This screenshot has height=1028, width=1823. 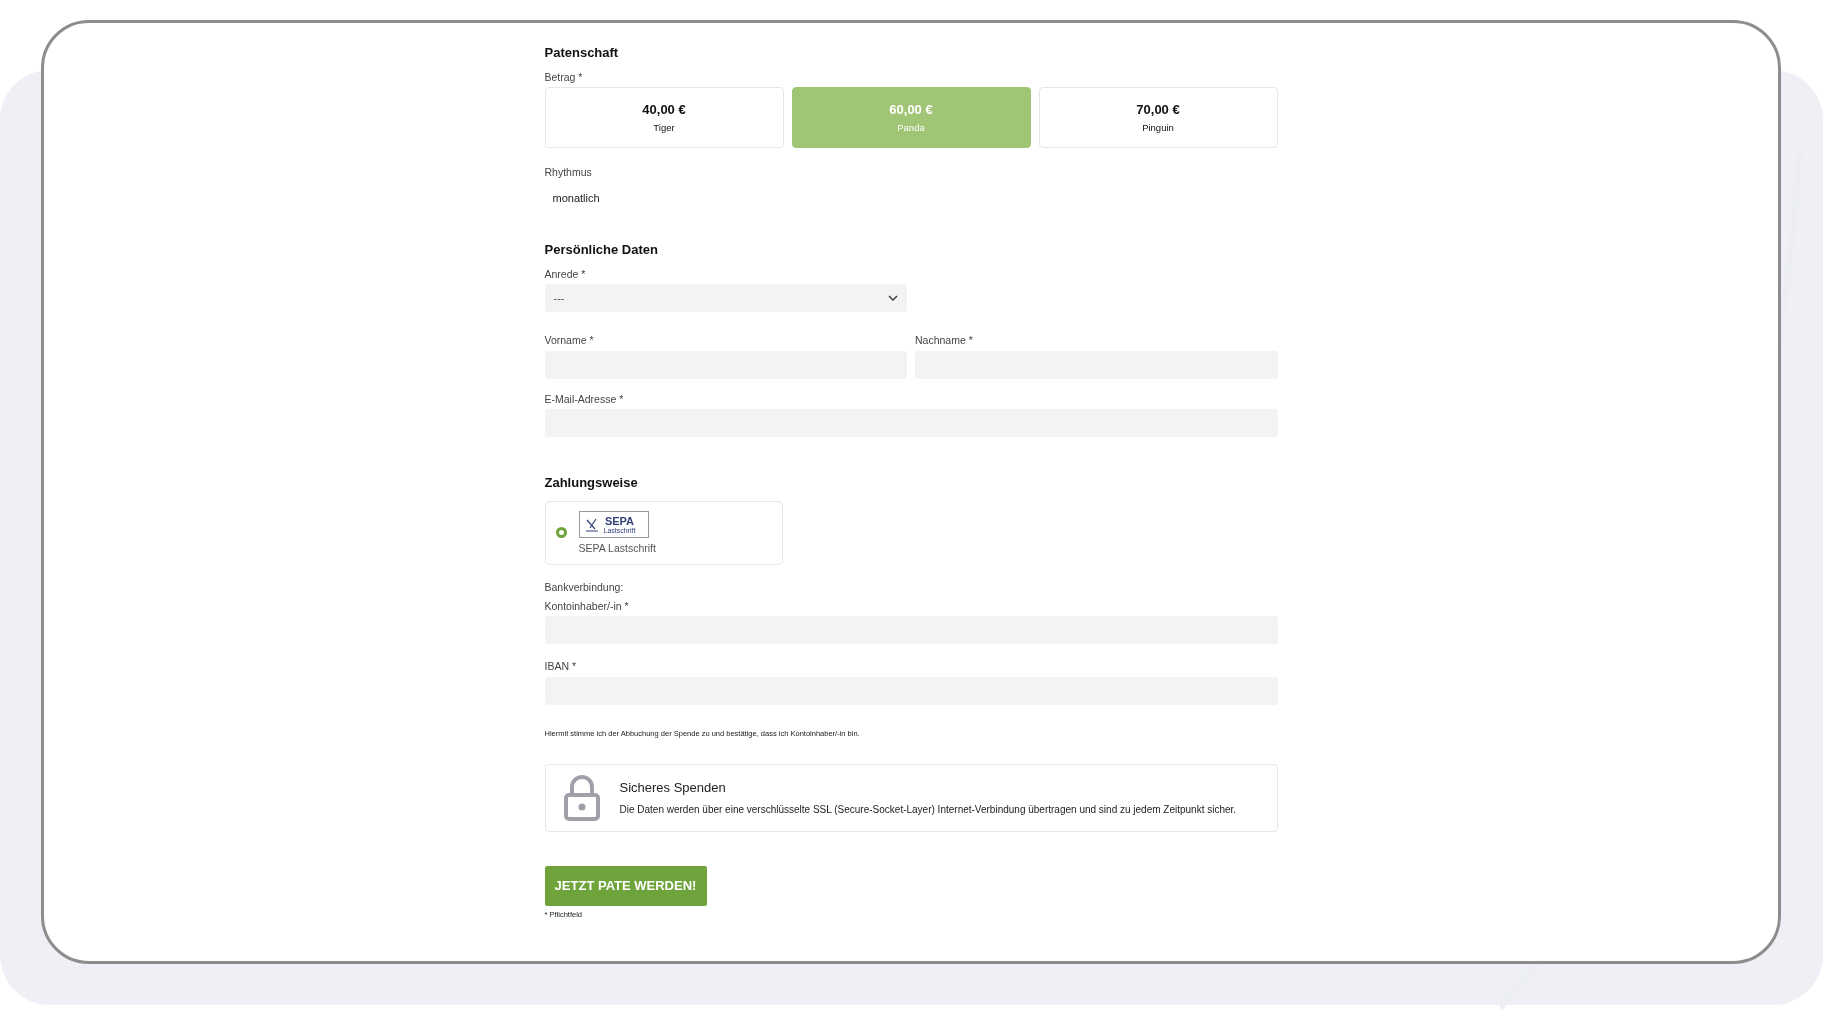 I want to click on radio-button, so click(x=561, y=533).